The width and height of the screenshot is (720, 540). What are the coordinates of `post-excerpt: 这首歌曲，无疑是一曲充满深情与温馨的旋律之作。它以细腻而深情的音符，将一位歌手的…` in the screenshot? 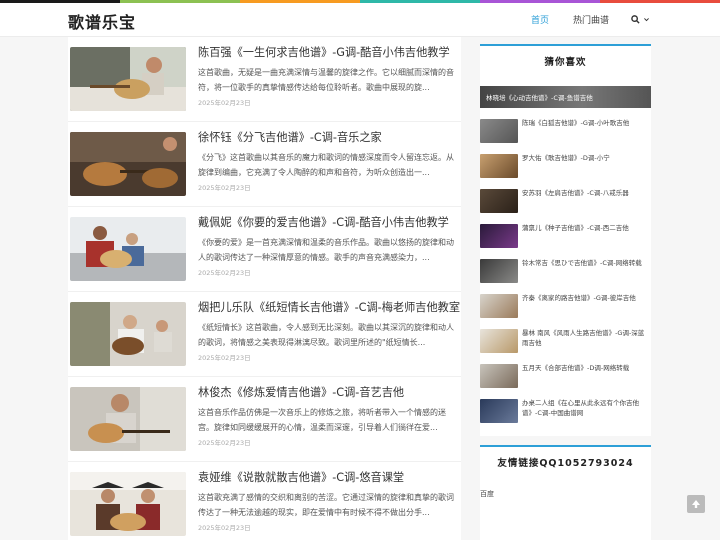 It's located at (326, 80).